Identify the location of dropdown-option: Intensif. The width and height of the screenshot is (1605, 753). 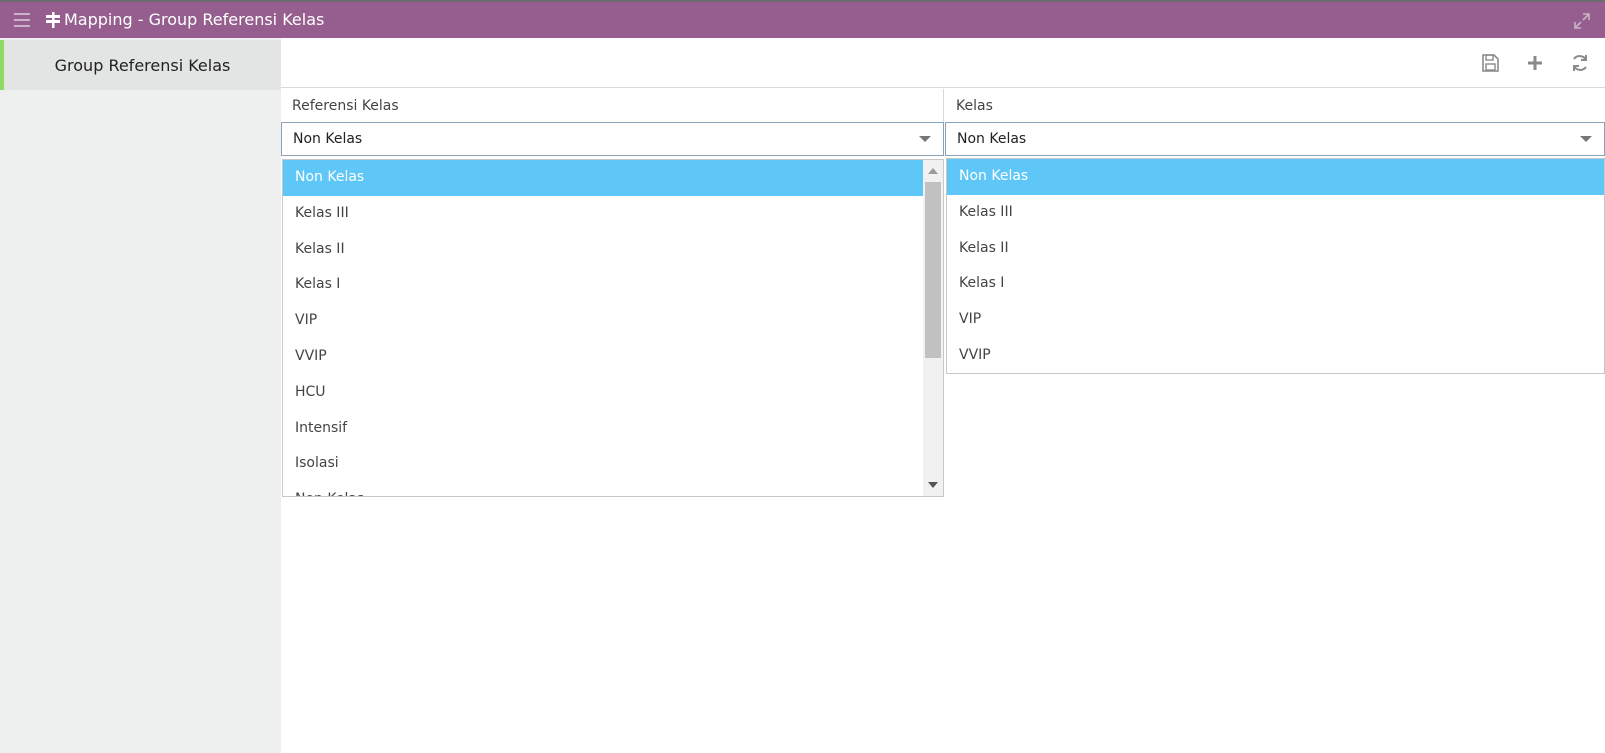
(603, 429).